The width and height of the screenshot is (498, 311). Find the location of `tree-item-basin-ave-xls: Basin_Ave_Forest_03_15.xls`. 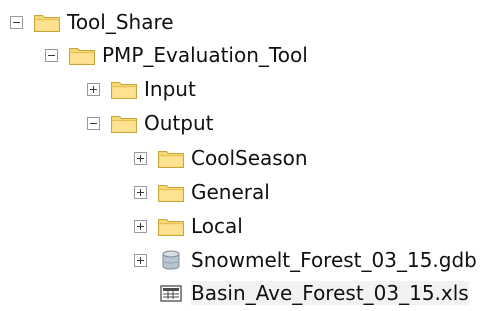

tree-item-basin-ave-xls: Basin_Ave_Forest_03_15.xls is located at coordinates (301, 293).